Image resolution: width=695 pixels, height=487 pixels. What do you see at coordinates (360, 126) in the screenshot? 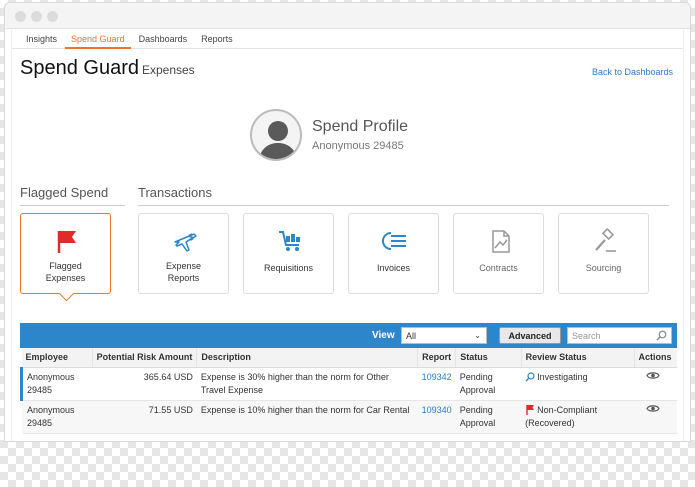
I see `profile-name: Spend Profile` at bounding box center [360, 126].